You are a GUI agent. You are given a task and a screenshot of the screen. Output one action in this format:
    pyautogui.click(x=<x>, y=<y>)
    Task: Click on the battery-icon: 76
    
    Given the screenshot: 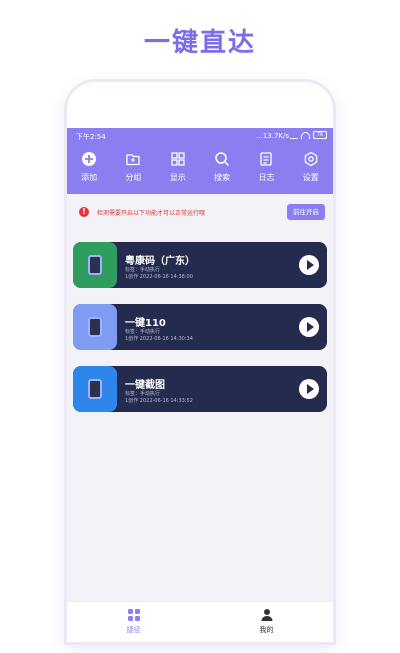 What is the action you would take?
    pyautogui.click(x=320, y=135)
    